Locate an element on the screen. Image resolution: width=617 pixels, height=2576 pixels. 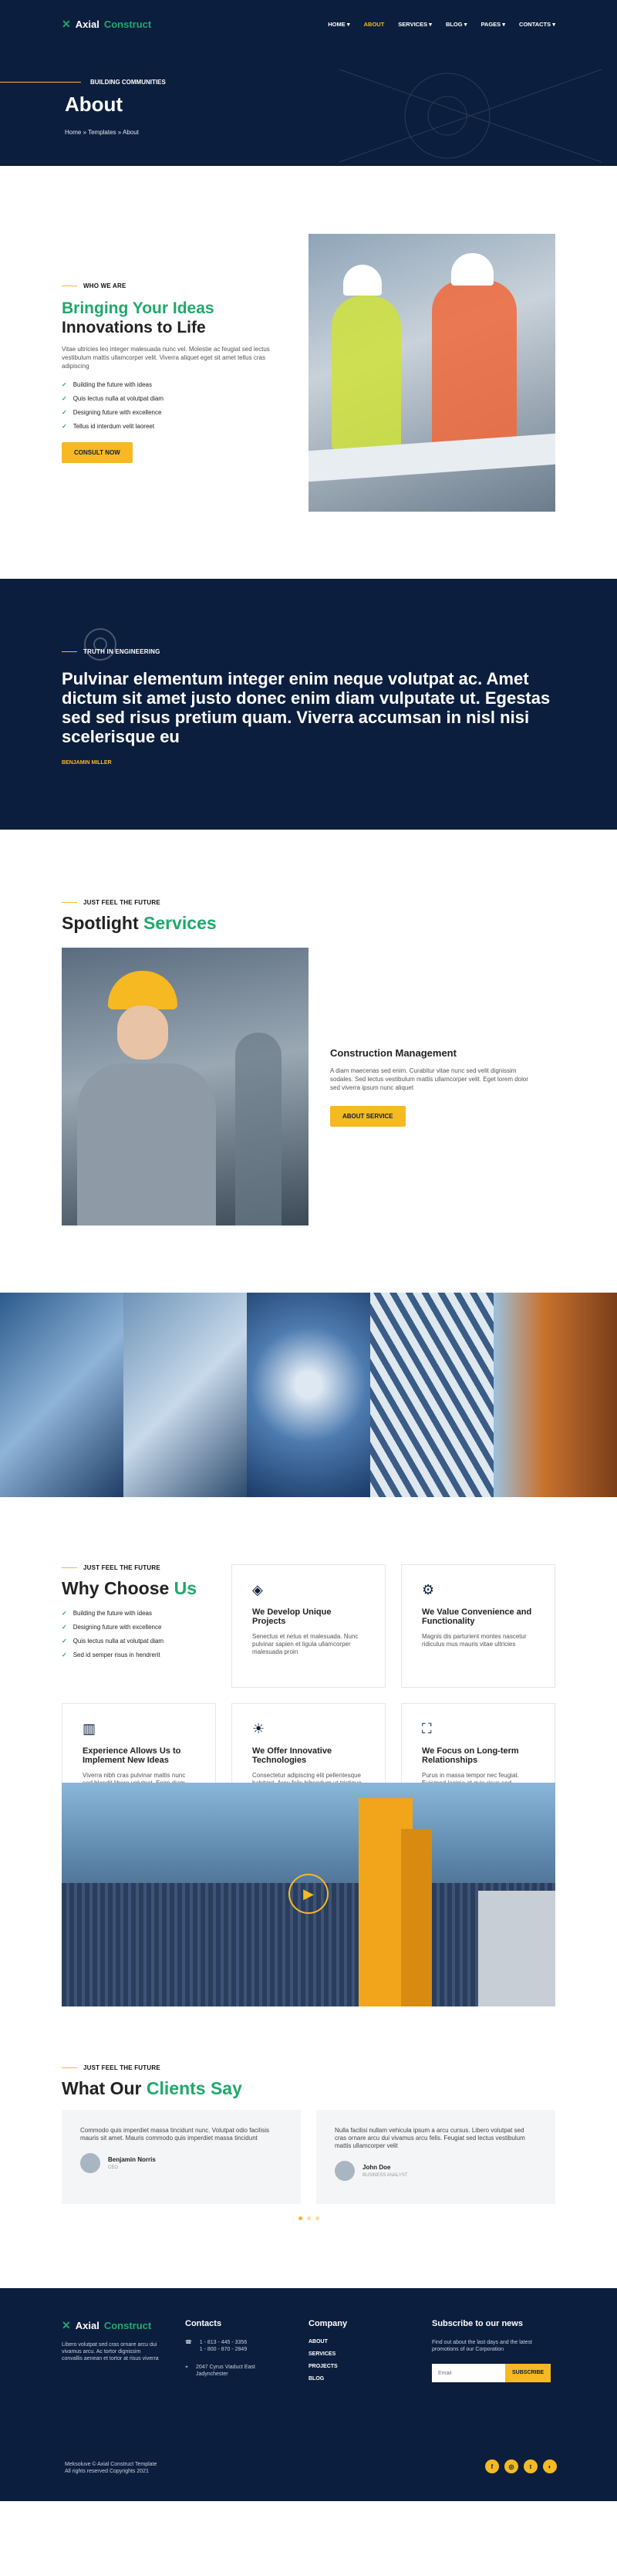
nav-about: ABOUT is located at coordinates (374, 24).